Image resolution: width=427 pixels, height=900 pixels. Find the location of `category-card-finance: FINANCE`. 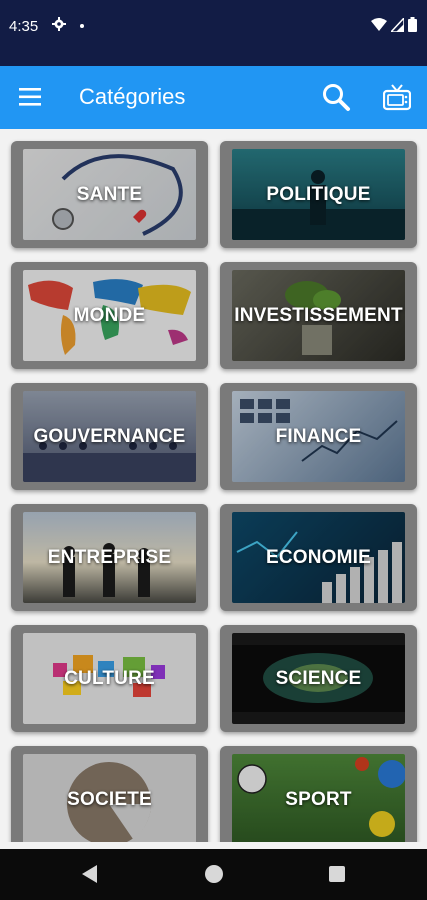

category-card-finance: FINANCE is located at coordinates (318, 436).